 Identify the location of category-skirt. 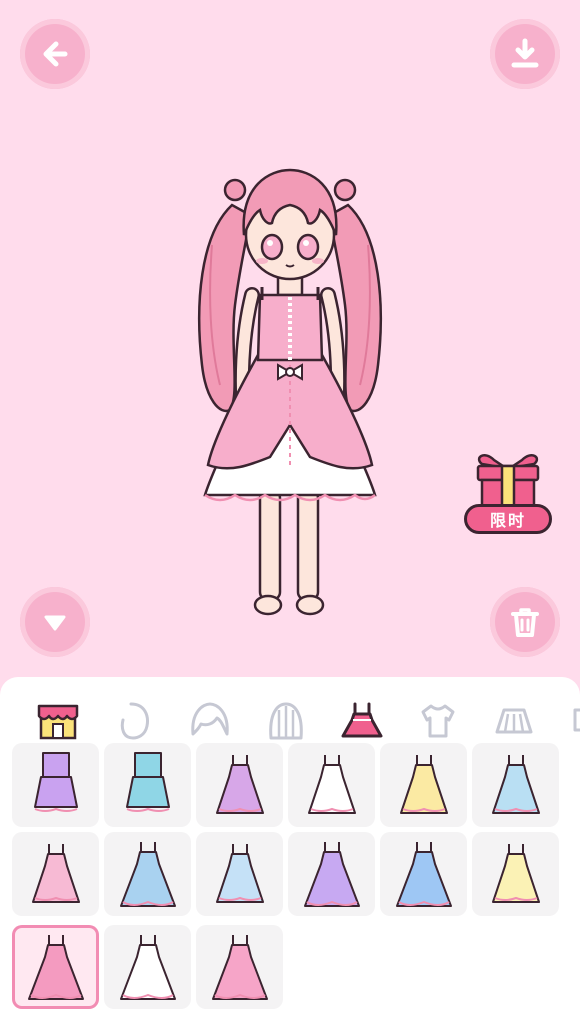
(514, 721).